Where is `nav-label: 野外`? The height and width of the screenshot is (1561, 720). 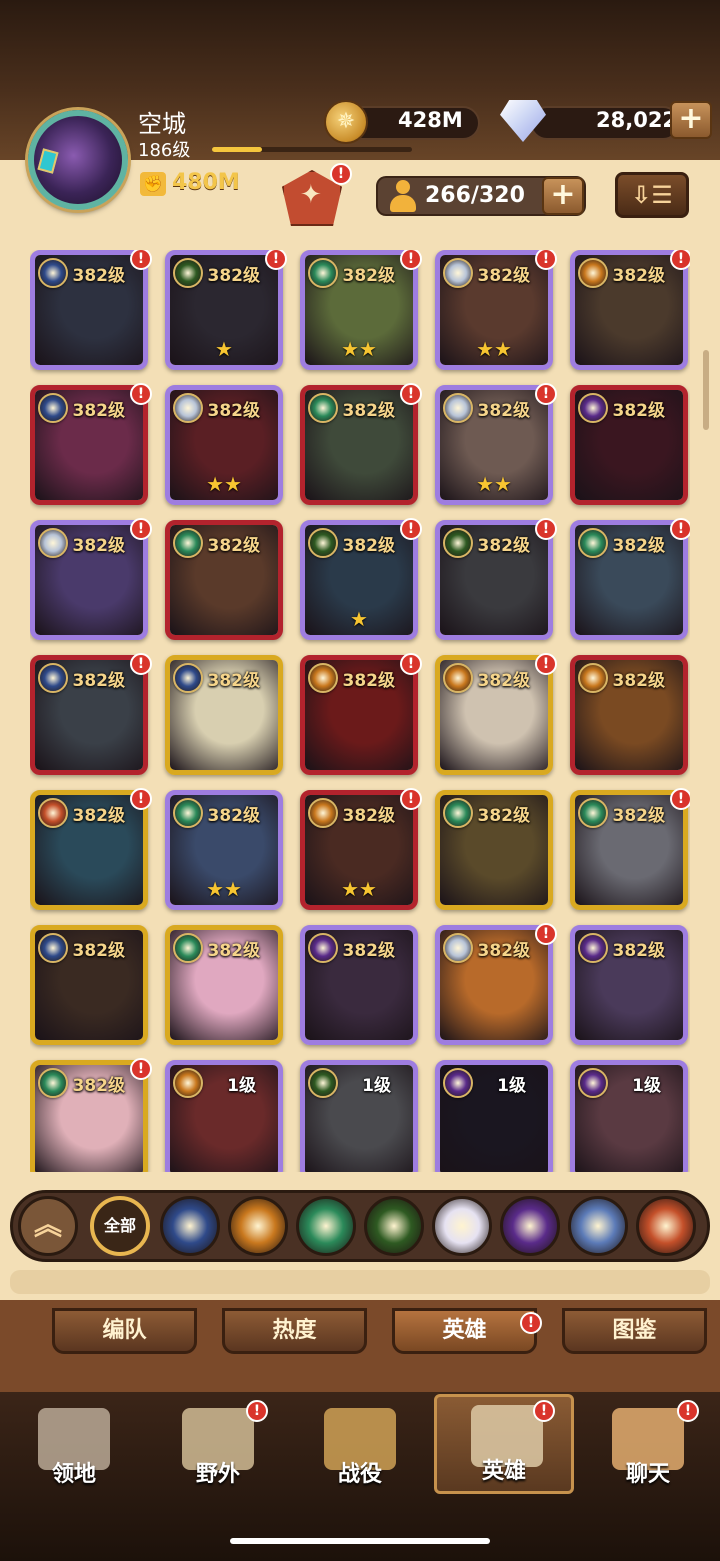
nav-label: 野外 is located at coordinates (217, 1474).